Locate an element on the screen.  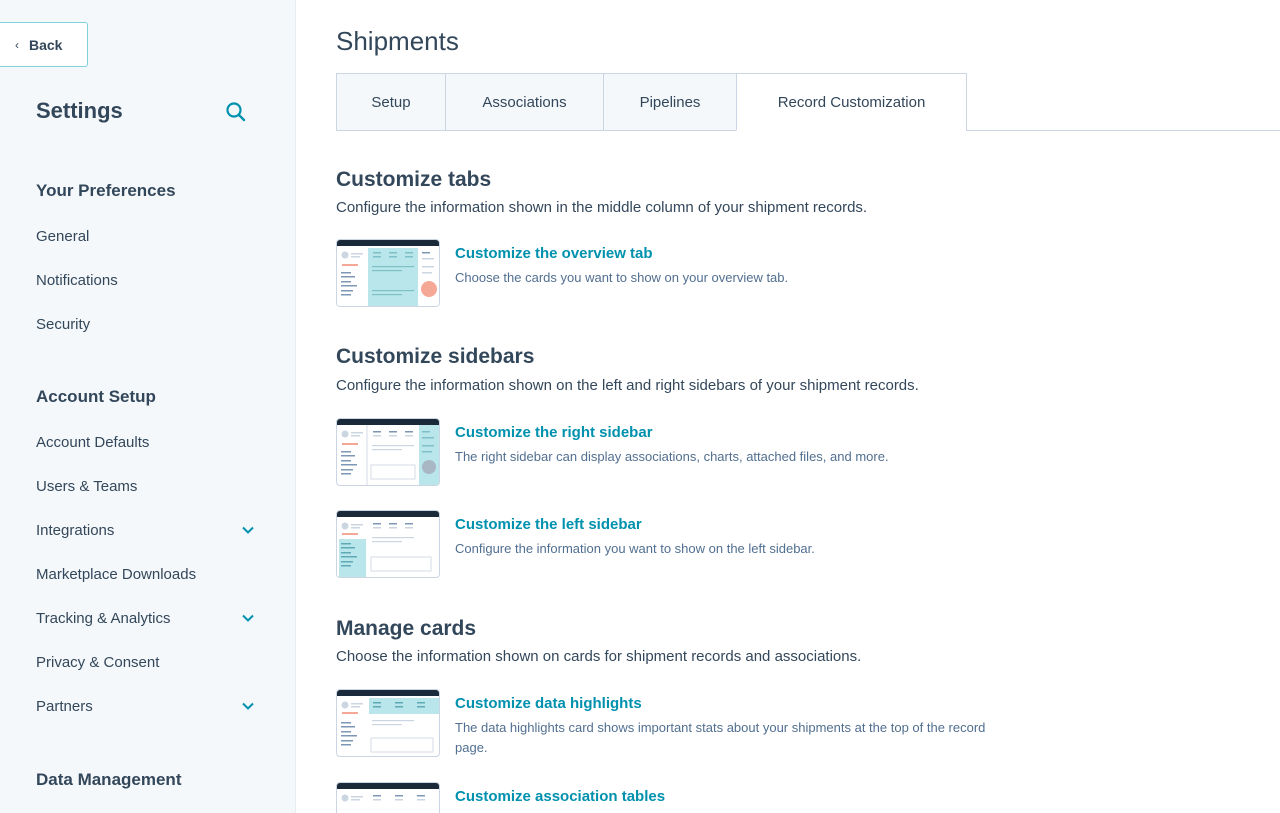
section-title-customize-tabs: Customize tabs is located at coordinates (414, 179).